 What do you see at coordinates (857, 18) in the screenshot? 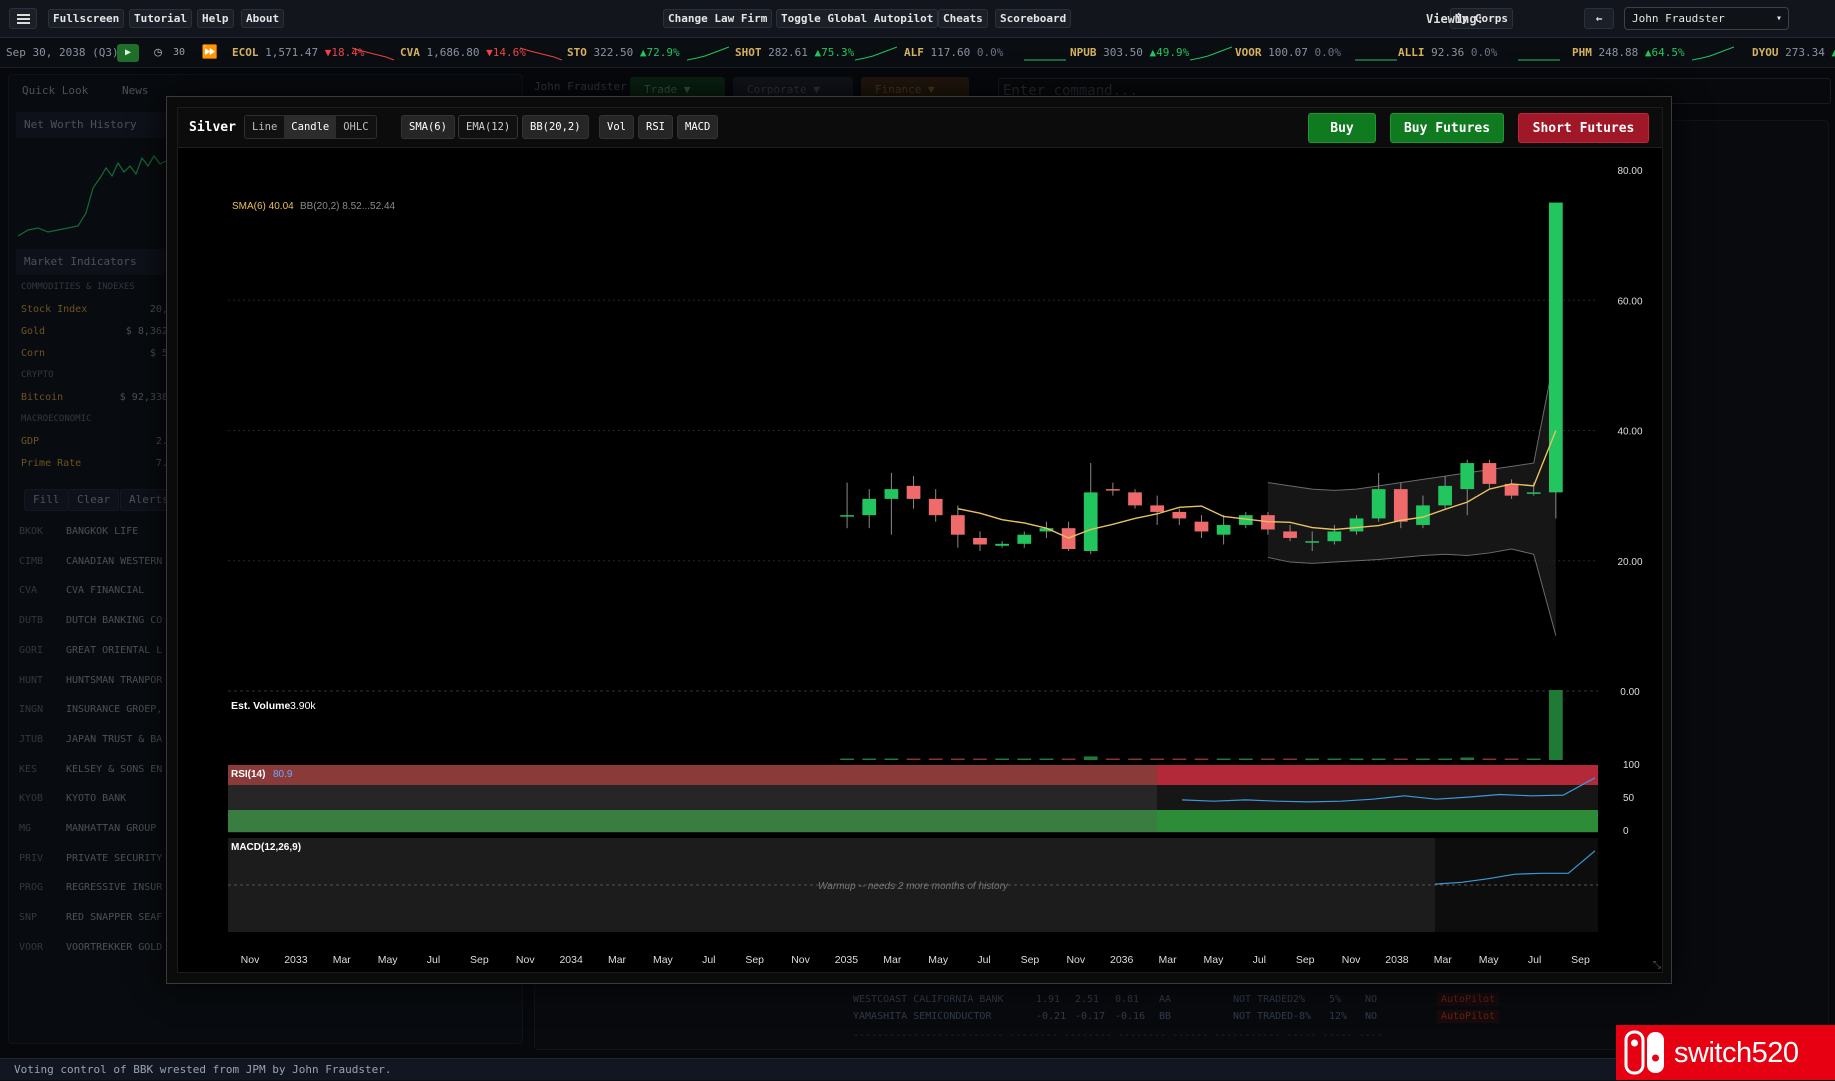
I see `toggle-global-autopilot-button: Toggle Global Autopilot` at bounding box center [857, 18].